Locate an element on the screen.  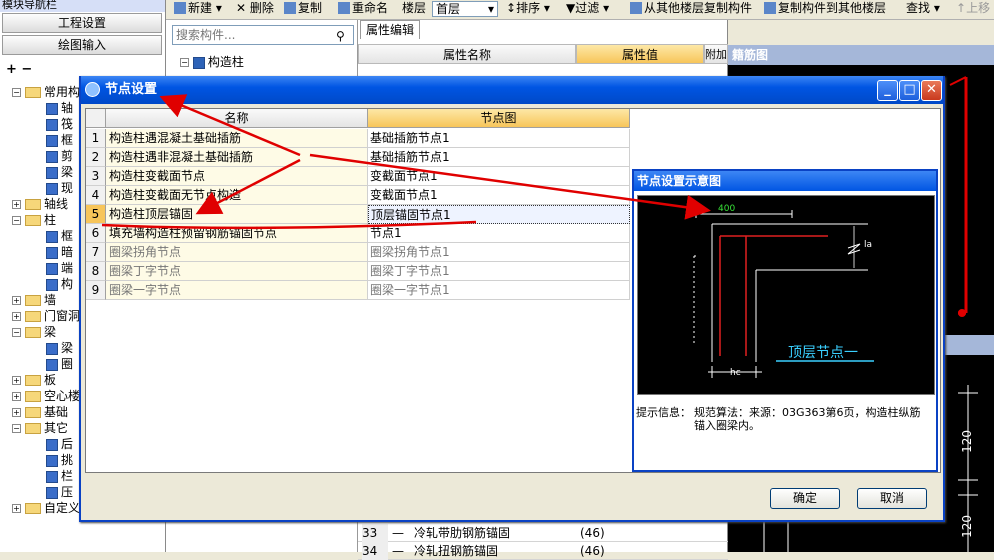
row-number: 7 is located at coordinates (96, 252).